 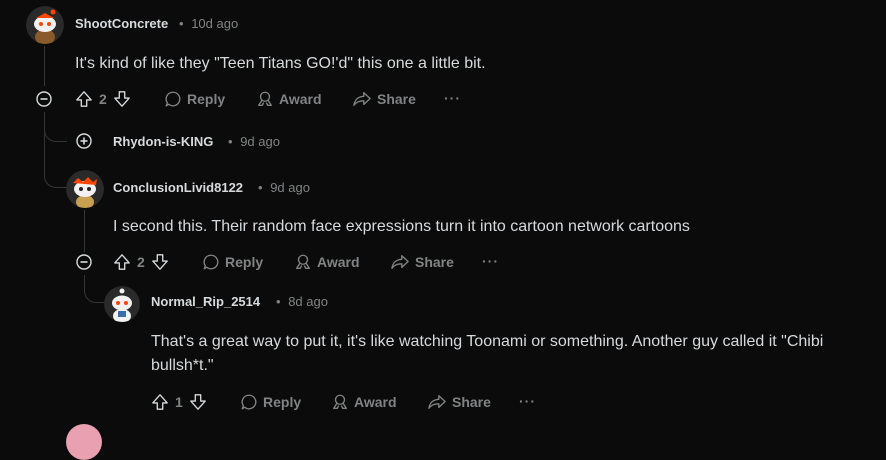 I want to click on comment-age: 8d ago, so click(x=308, y=301).